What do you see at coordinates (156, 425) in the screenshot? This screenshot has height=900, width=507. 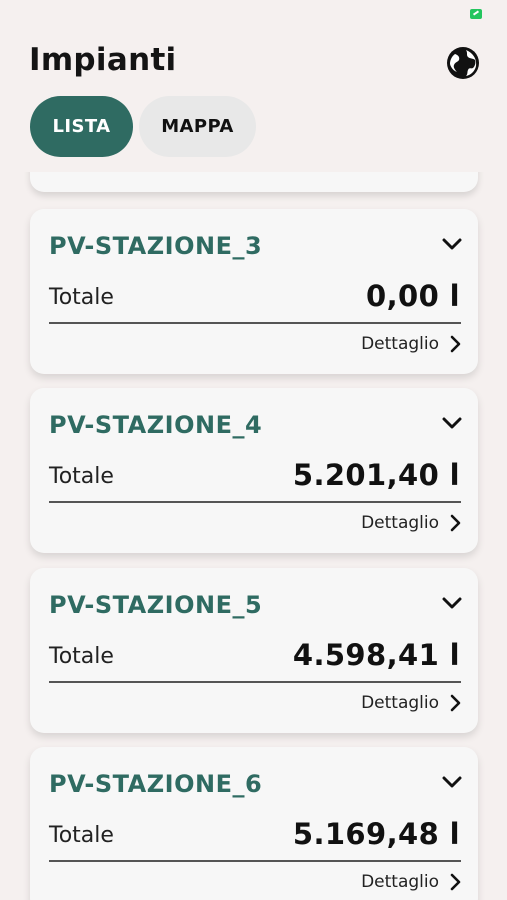 I see `station-name: PV-STAZIONE_4` at bounding box center [156, 425].